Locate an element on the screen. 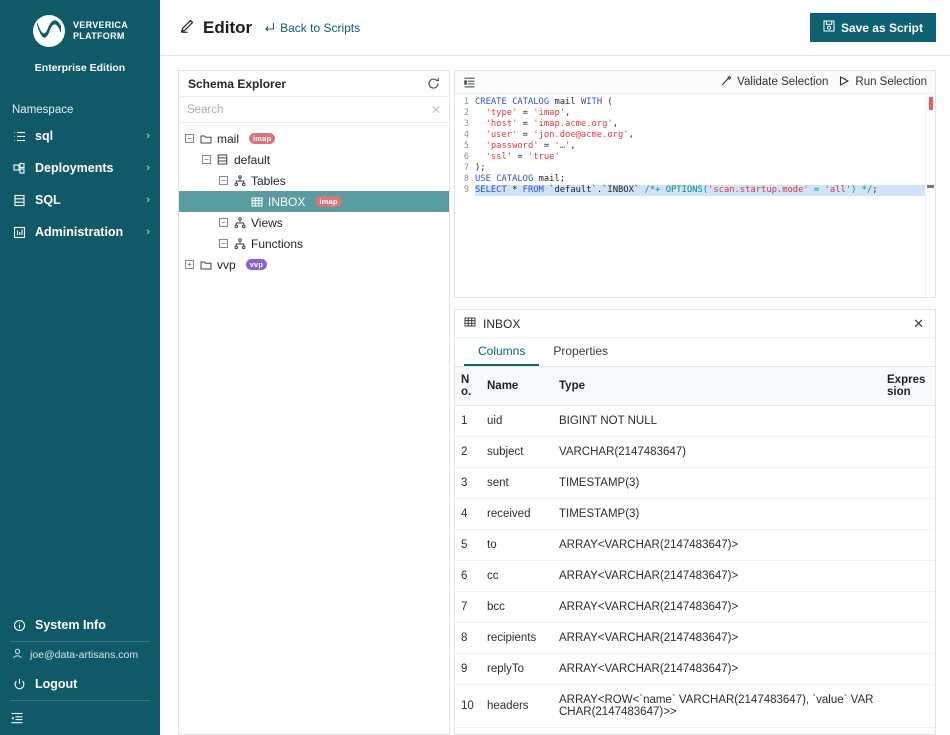 The image size is (950, 735). table-icon is located at coordinates (470, 324).